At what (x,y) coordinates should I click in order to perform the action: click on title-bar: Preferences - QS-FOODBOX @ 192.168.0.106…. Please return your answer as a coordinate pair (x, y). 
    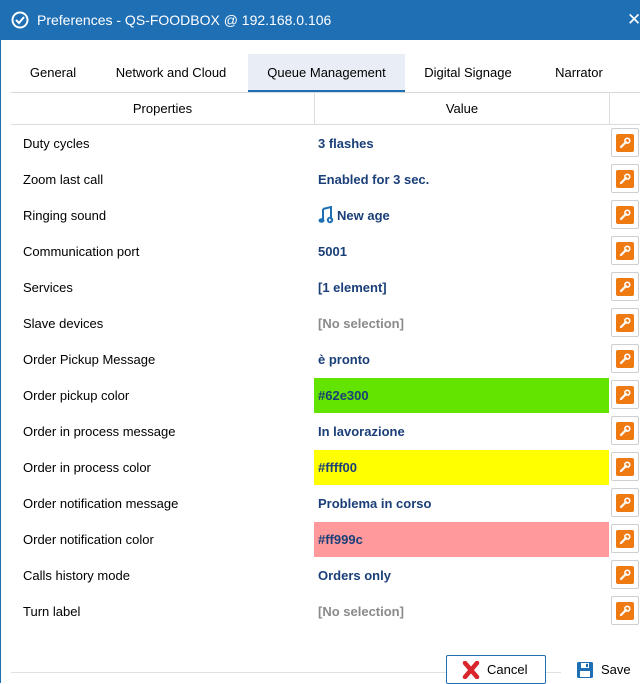
    Looking at the image, I should click on (320, 20).